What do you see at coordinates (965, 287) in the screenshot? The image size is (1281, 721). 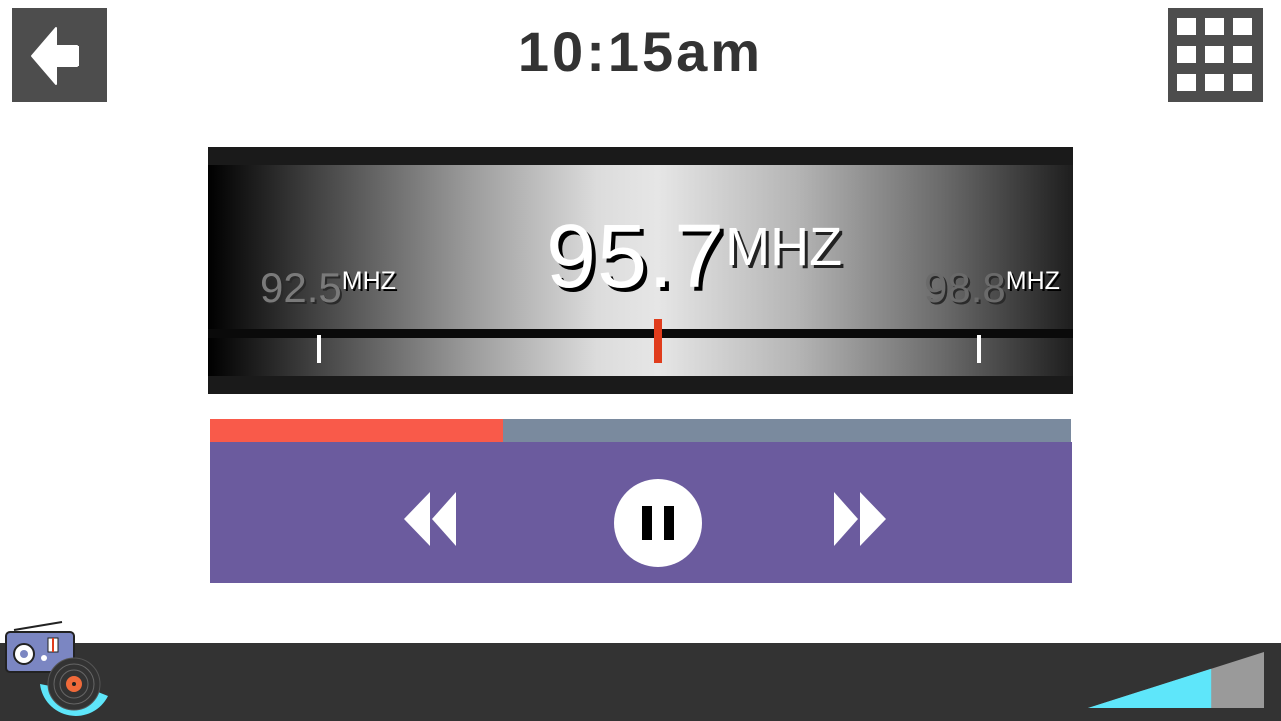 I see `next-frequency: 98.8` at bounding box center [965, 287].